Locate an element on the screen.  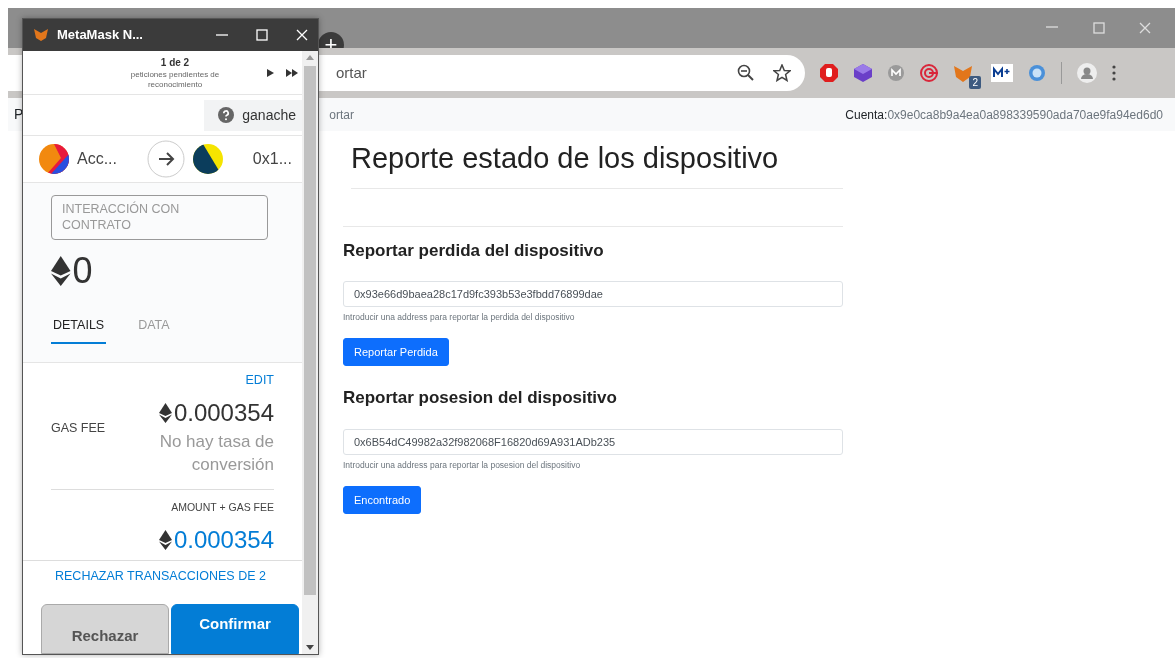
last-icon is located at coordinates (292, 72).